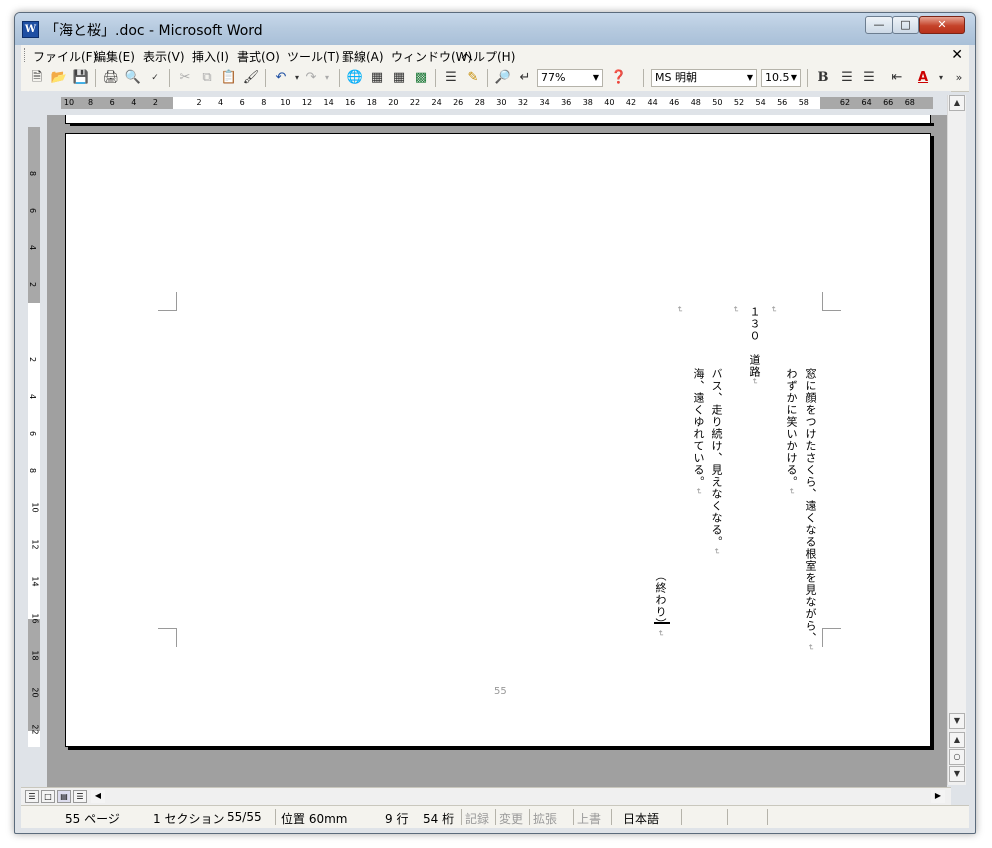  I want to click on scroll-right-icon: ▶, so click(938, 796).